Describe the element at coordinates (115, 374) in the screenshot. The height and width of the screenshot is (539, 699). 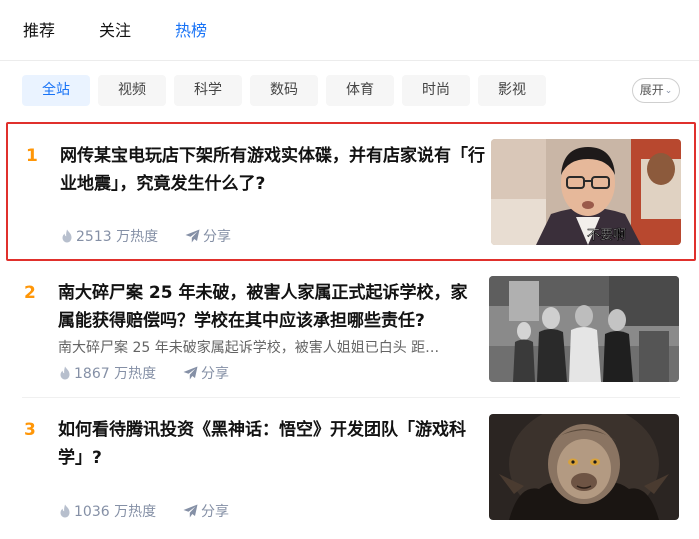
I see `heat-value: 1867 万热度` at that location.